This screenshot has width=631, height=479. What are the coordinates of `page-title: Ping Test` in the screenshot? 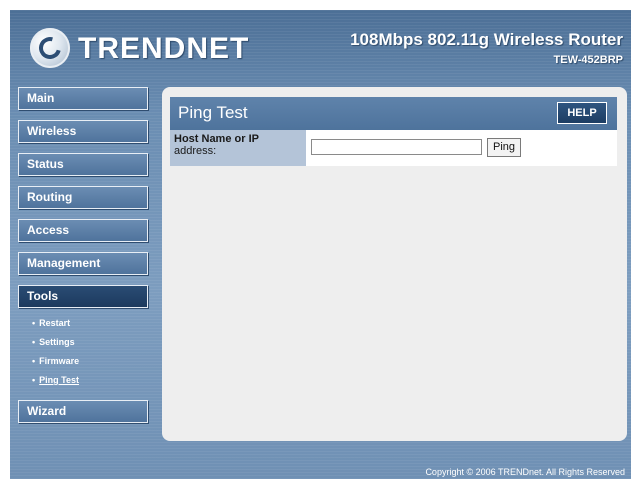 It's located at (213, 112).